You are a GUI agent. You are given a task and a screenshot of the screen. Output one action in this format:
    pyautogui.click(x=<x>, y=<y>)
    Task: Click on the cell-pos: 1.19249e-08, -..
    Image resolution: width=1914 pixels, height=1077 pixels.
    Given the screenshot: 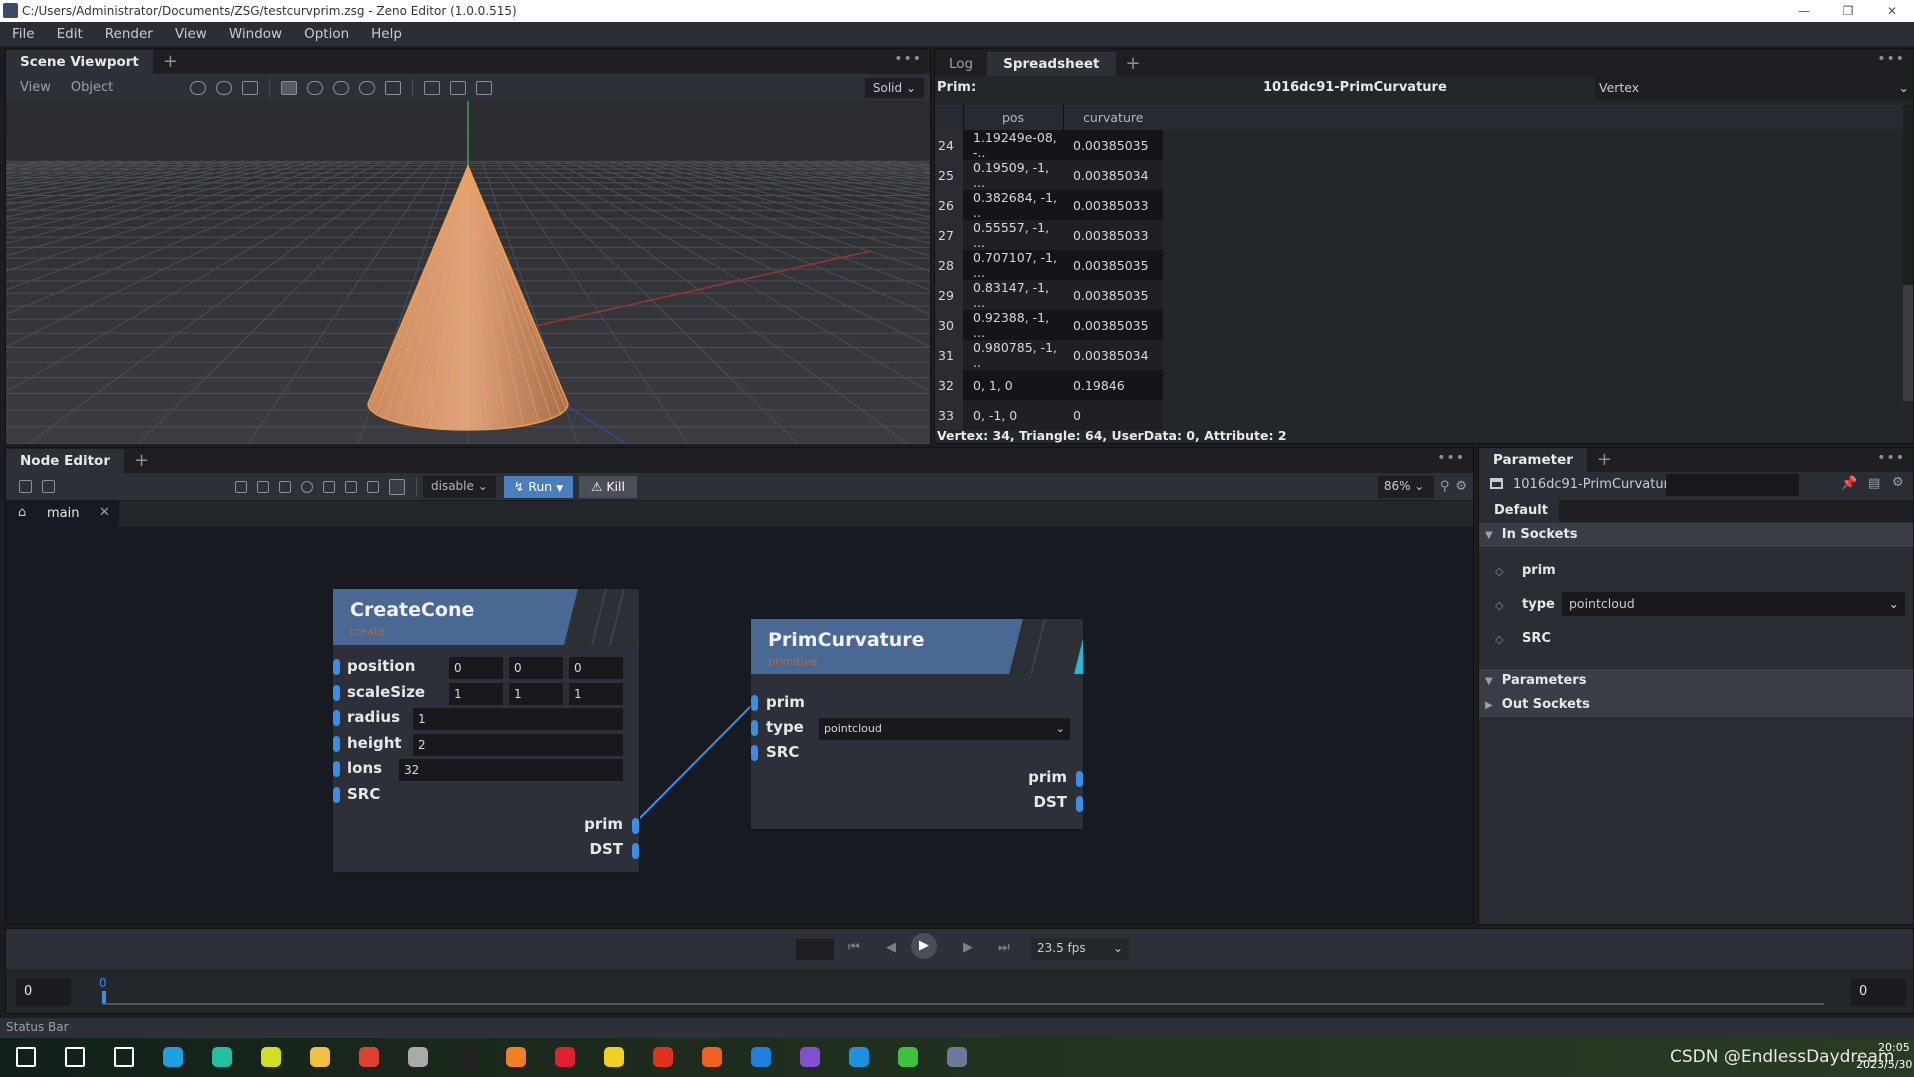 What is the action you would take?
    pyautogui.click(x=1013, y=145)
    